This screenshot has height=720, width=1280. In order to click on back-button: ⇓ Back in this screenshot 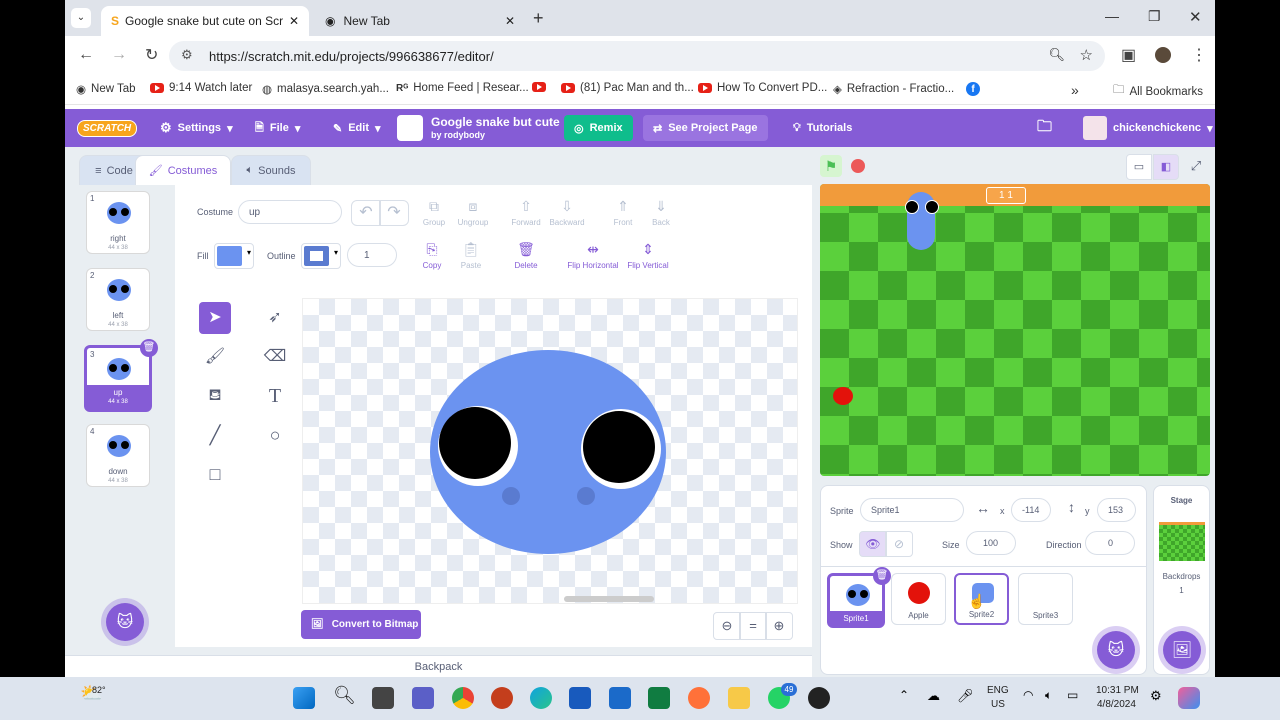, I will do `click(661, 212)`.